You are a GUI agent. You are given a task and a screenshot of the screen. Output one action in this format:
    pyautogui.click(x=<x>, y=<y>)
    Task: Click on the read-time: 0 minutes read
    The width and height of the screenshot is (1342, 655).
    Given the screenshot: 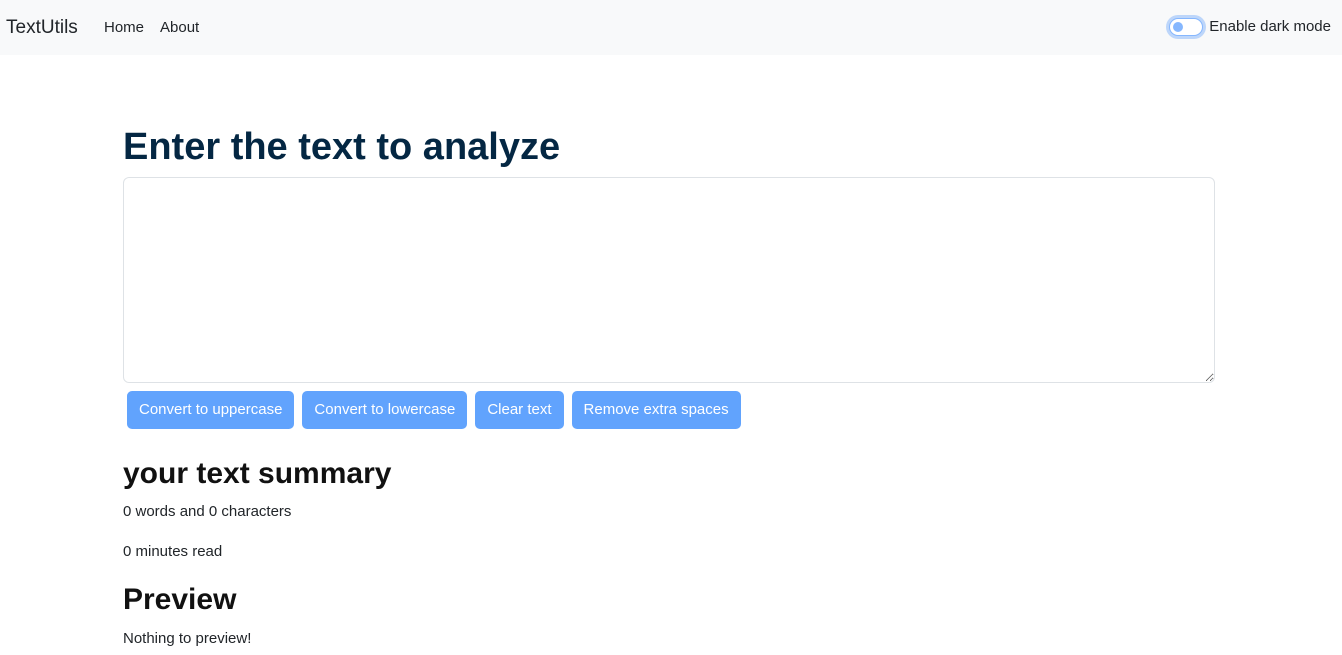 What is the action you would take?
    pyautogui.click(x=173, y=551)
    